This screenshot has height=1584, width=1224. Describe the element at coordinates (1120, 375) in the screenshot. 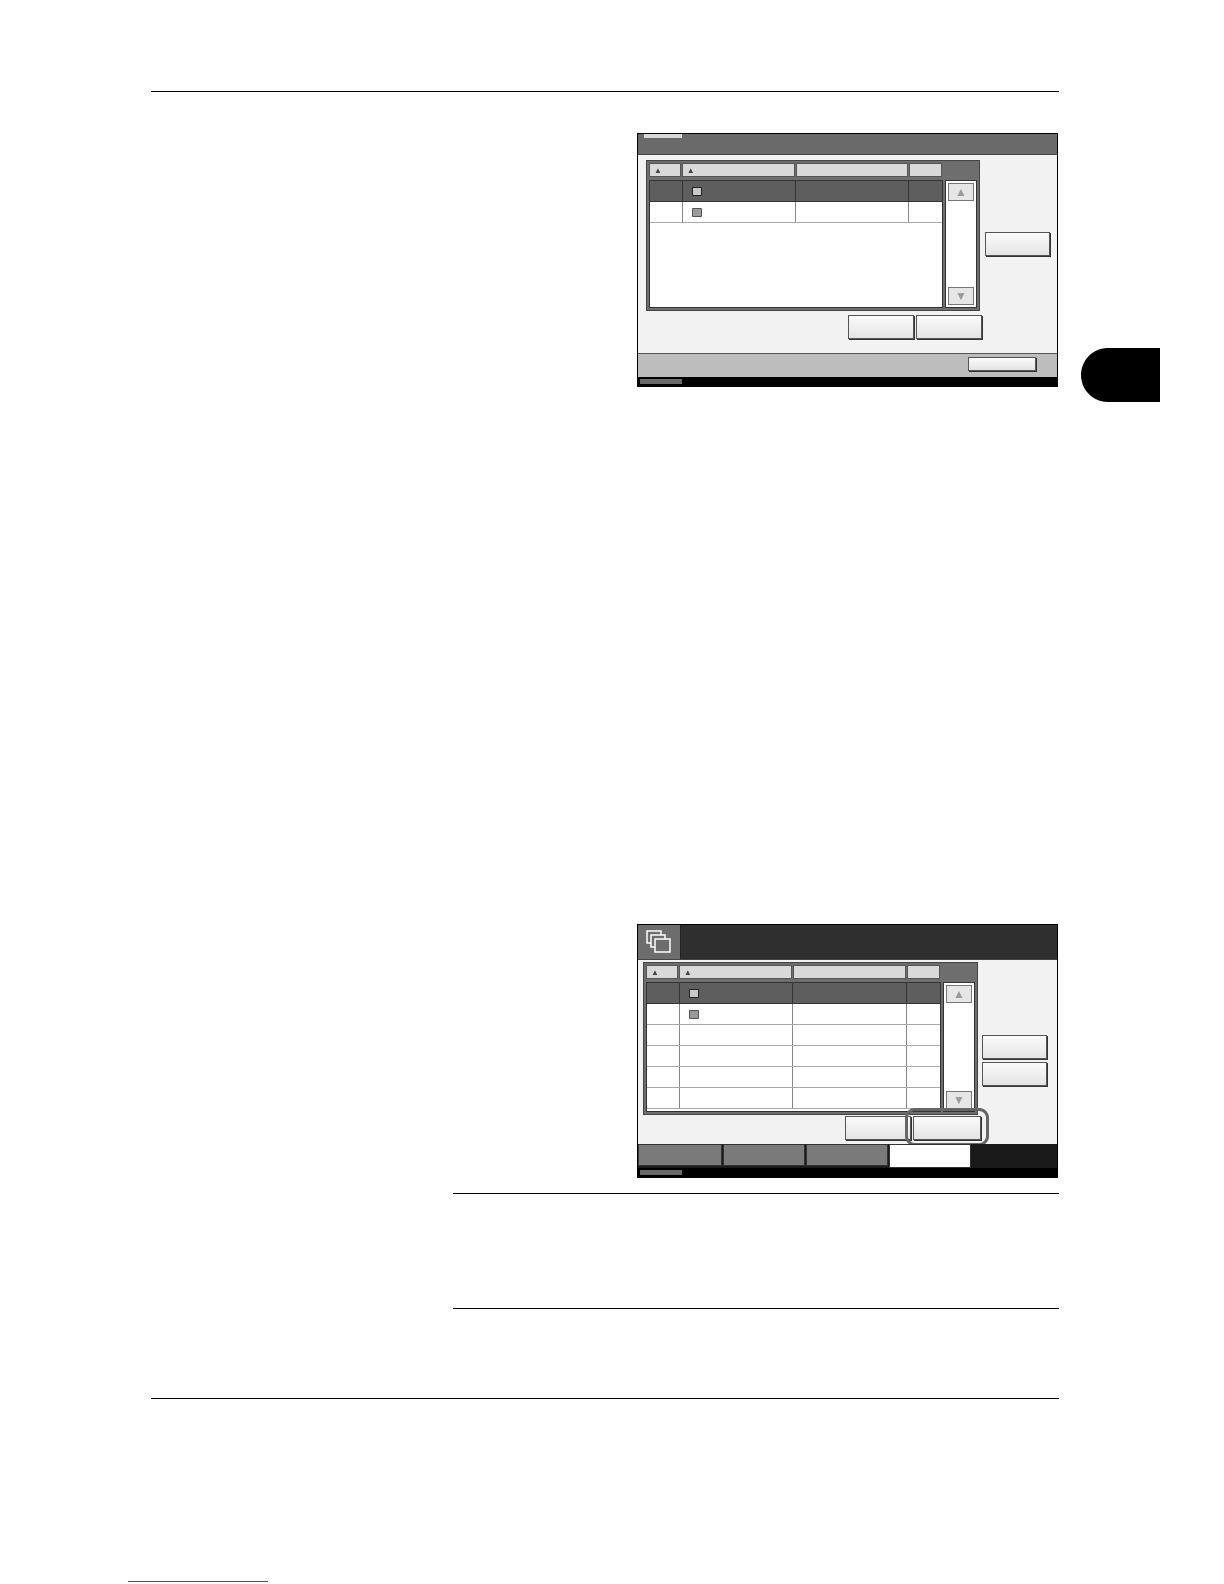

I see `chapter-tab` at that location.